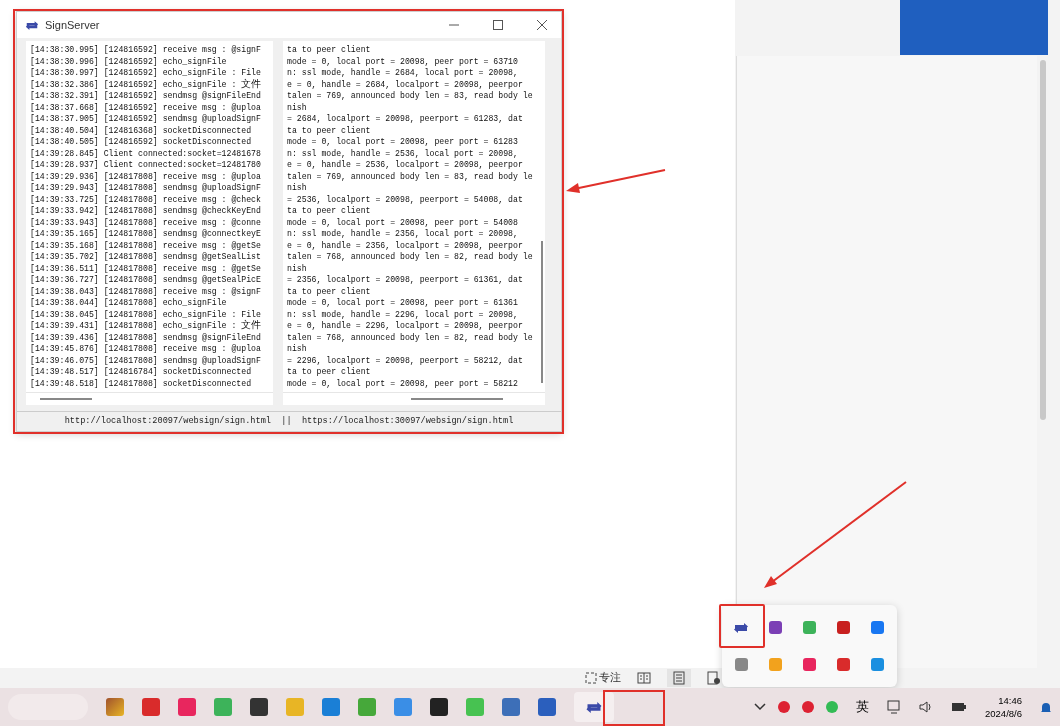 Image resolution: width=1060 pixels, height=726 pixels. I want to click on log-line: mode = 0, local port = 20098, peer port = 54008, so click(402, 222).